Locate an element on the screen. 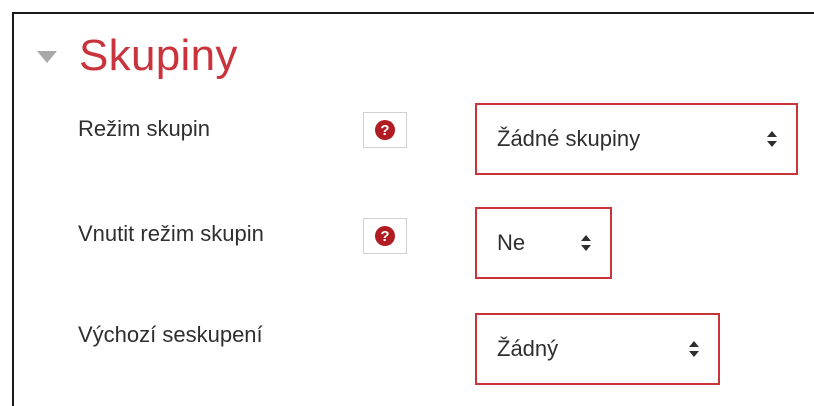  force-group-mode-select: Ne is located at coordinates (543, 243).